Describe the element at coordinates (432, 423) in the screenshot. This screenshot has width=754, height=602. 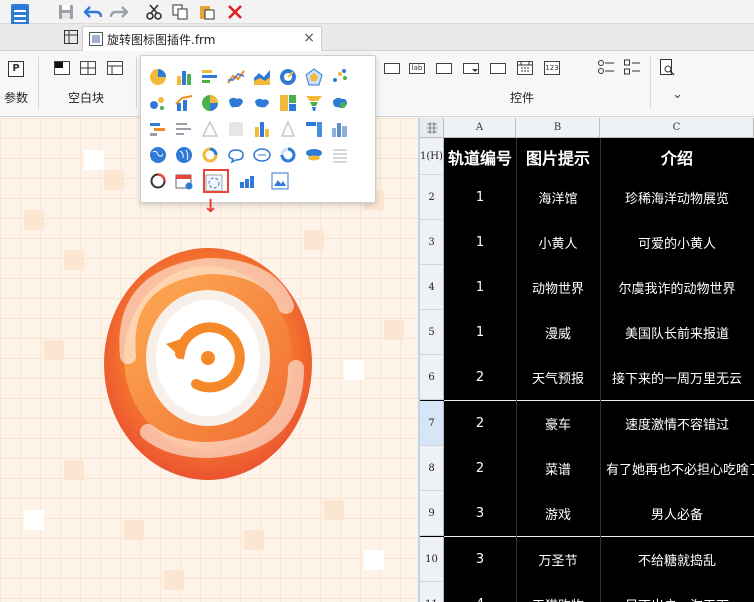
I see `row-header-selected: 7` at that location.